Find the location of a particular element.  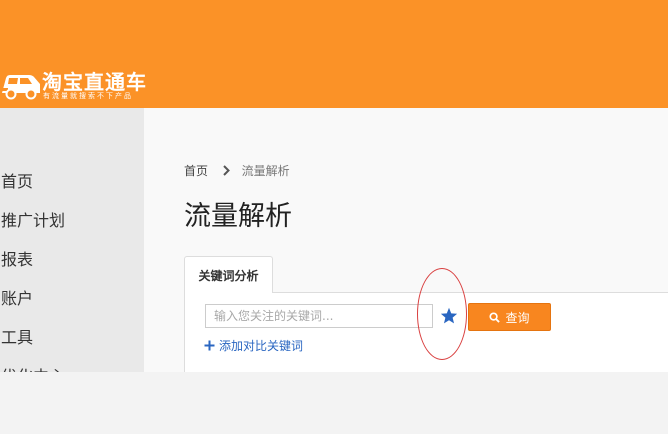

plus-icon is located at coordinates (209, 345).